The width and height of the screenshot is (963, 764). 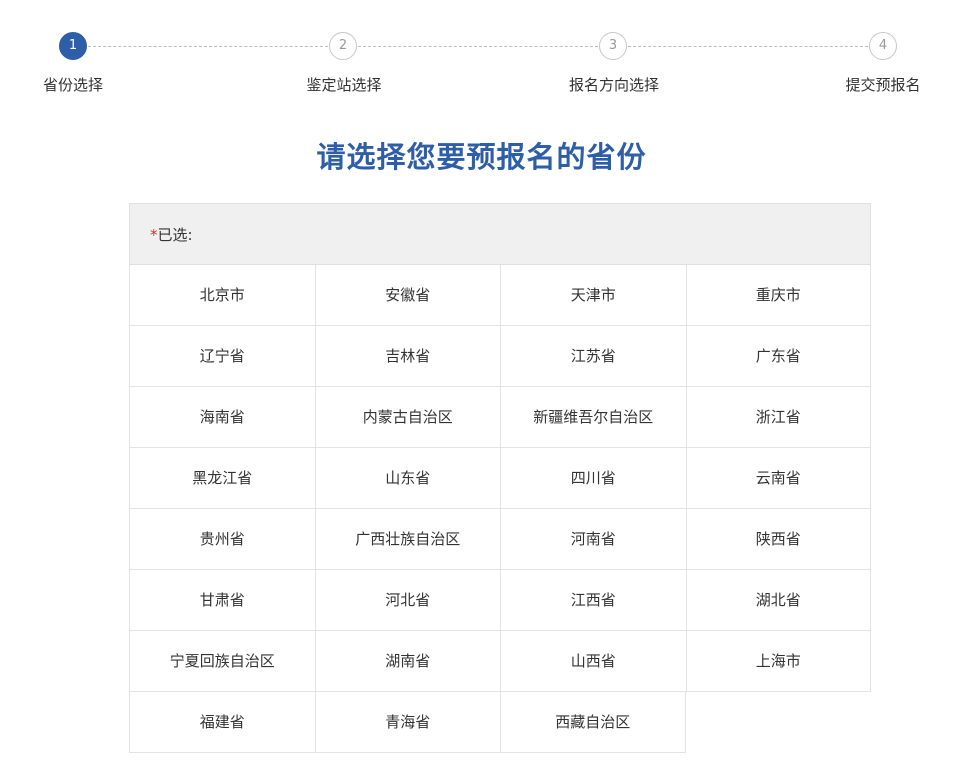 What do you see at coordinates (593, 661) in the screenshot?
I see `province-option: 山西省` at bounding box center [593, 661].